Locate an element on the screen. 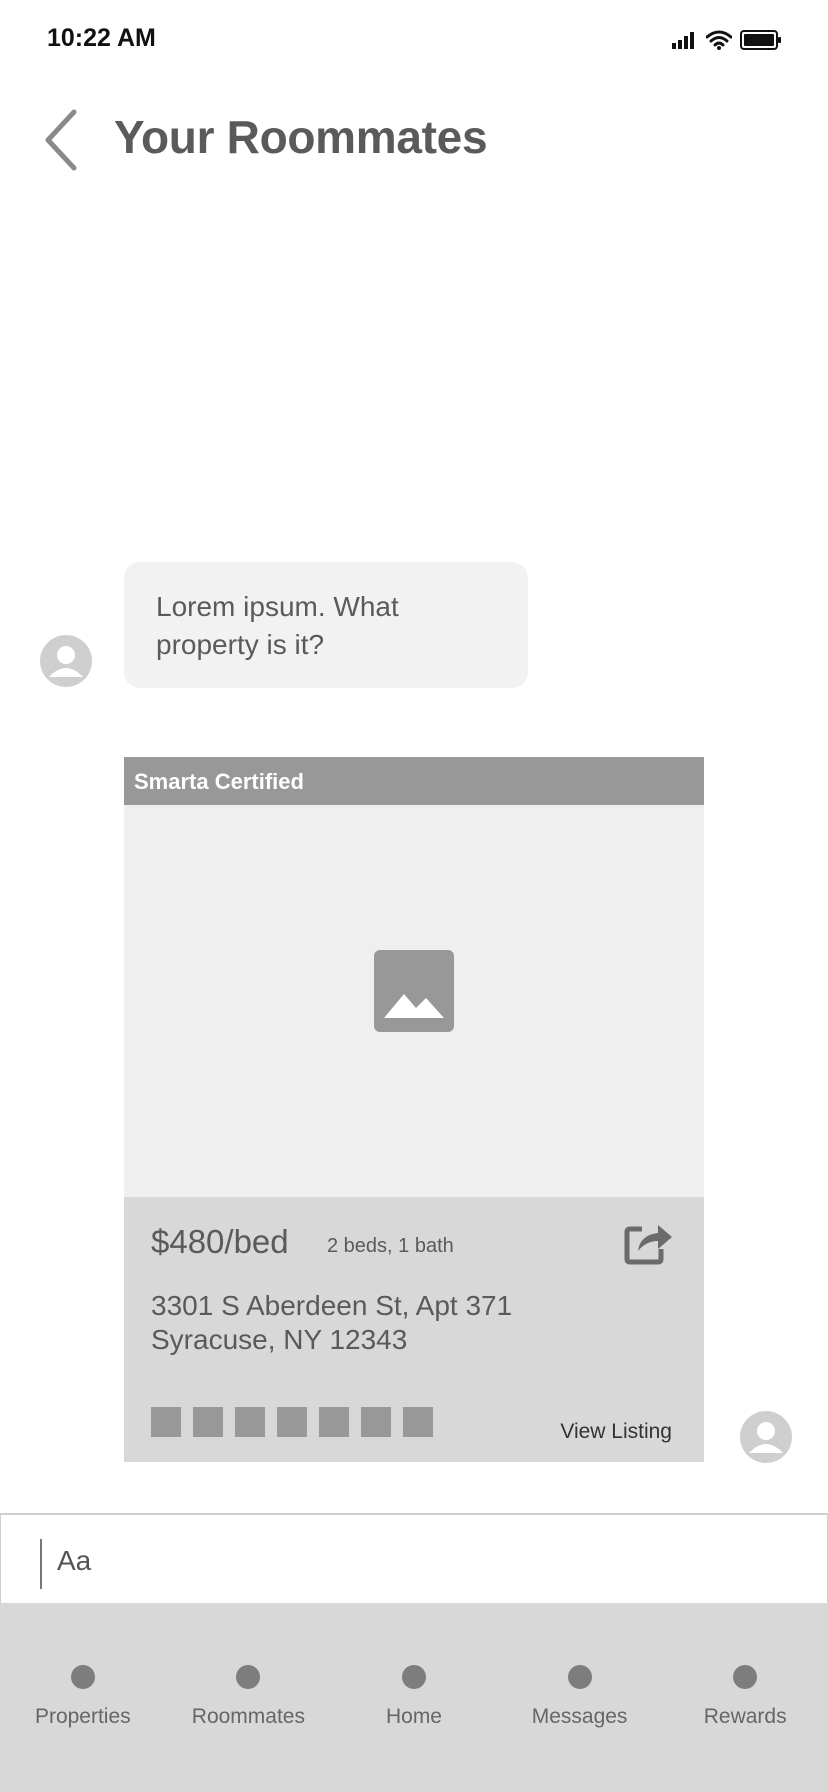 Image resolution: width=828 pixels, height=1792 pixels. tab-home: Home is located at coordinates (414, 1697).